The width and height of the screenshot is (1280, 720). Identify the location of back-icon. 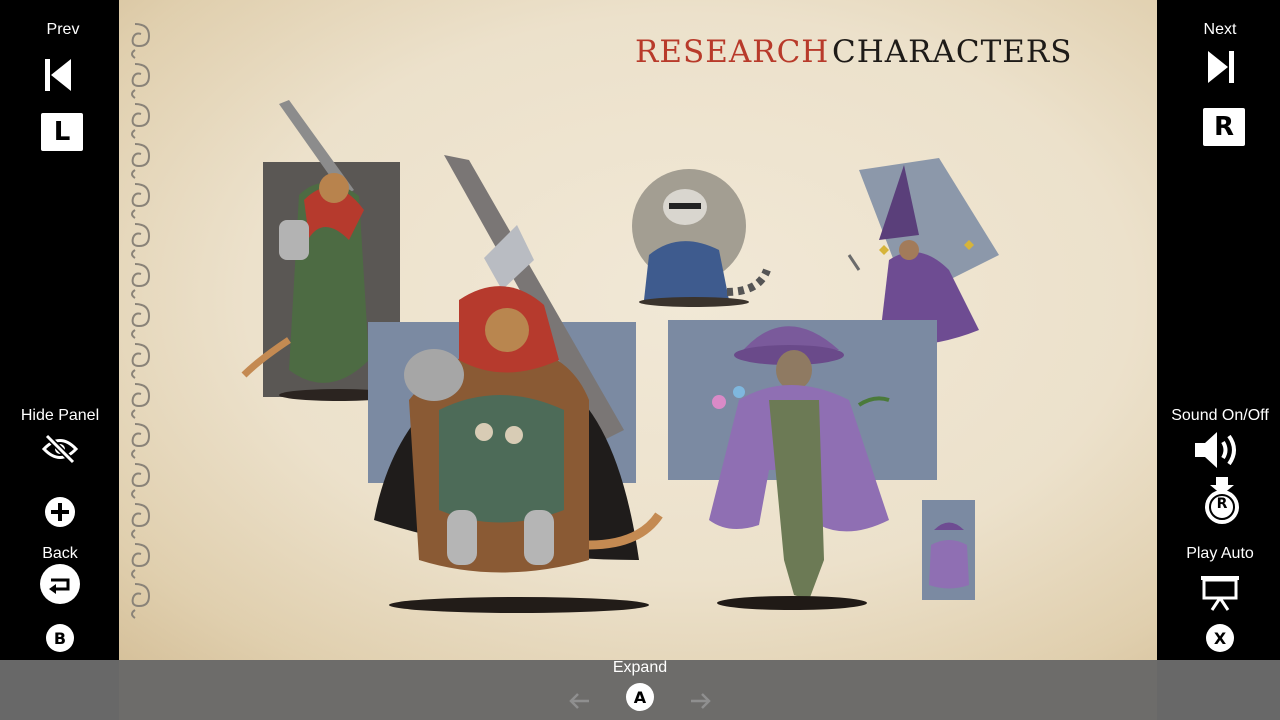
(60, 584).